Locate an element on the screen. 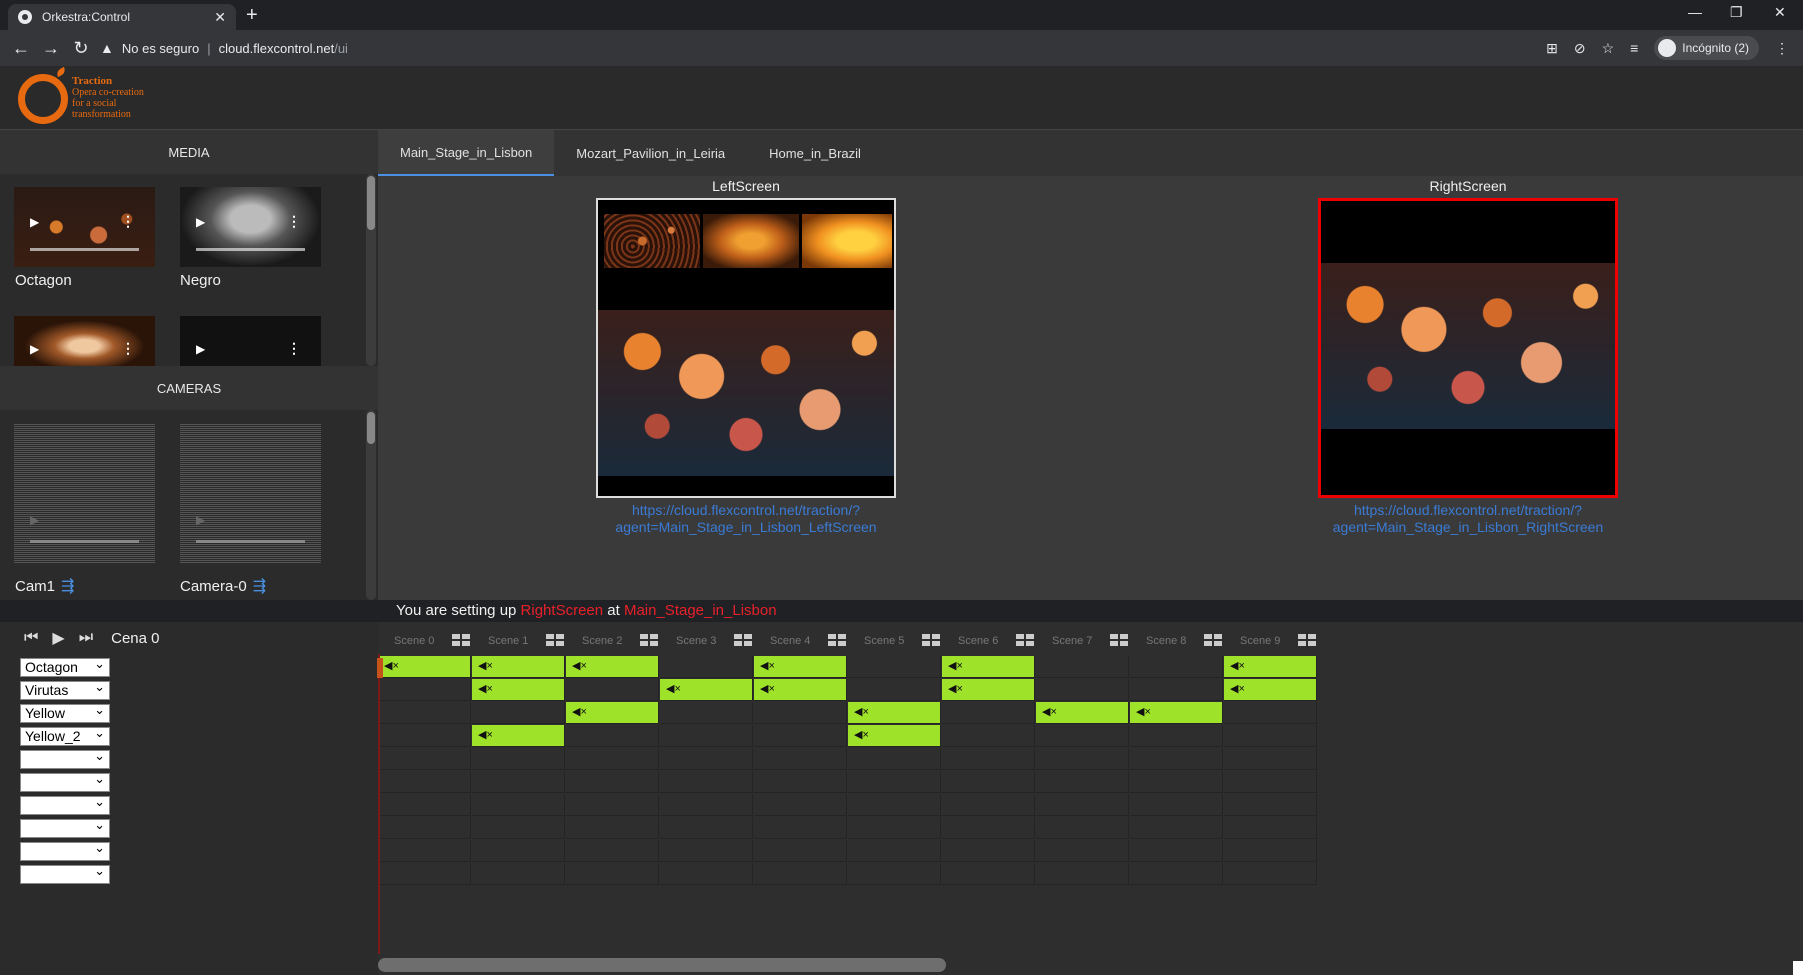  scene-header: Scene 0 is located at coordinates (414, 641).